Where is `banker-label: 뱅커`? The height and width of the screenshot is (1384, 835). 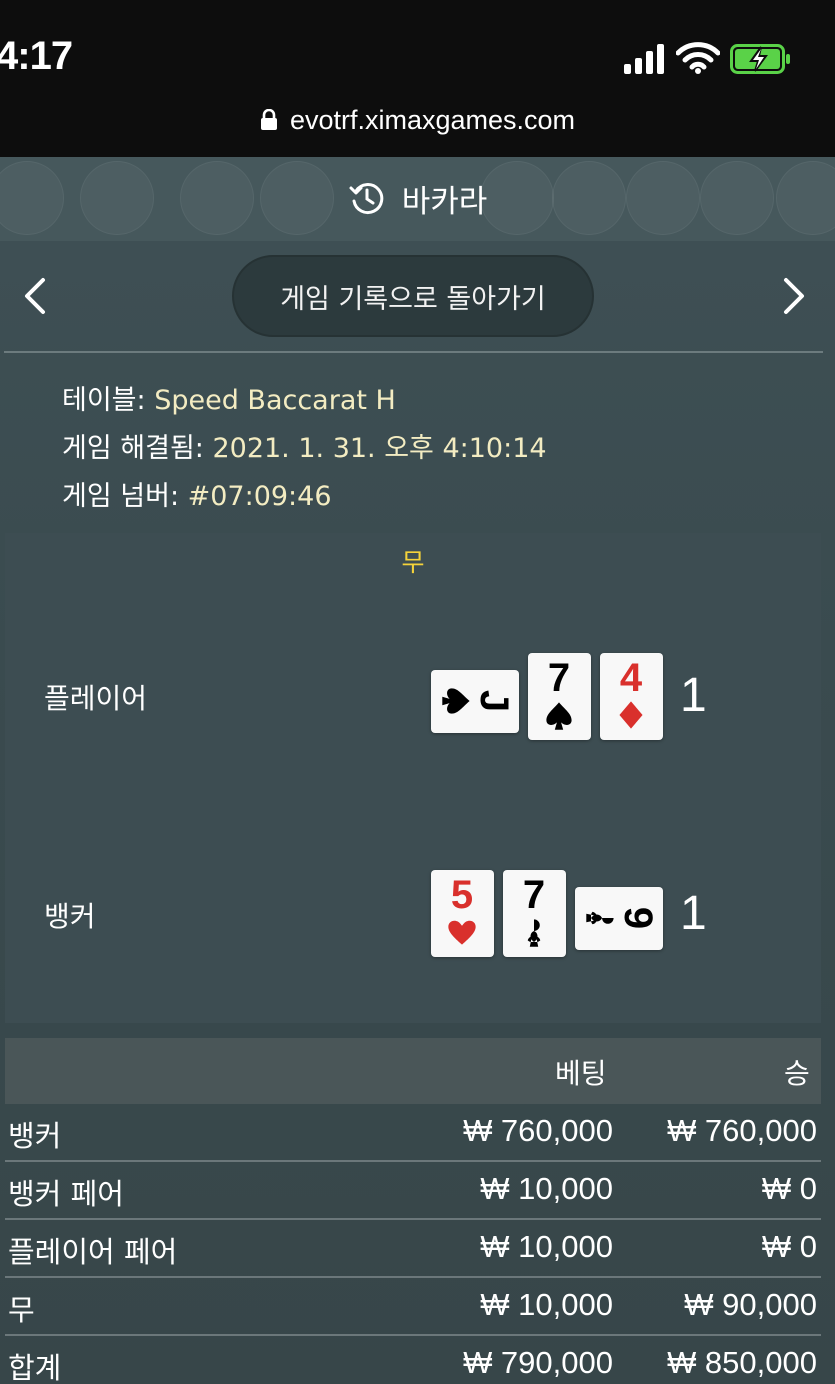 banker-label: 뱅커 is located at coordinates (70, 916).